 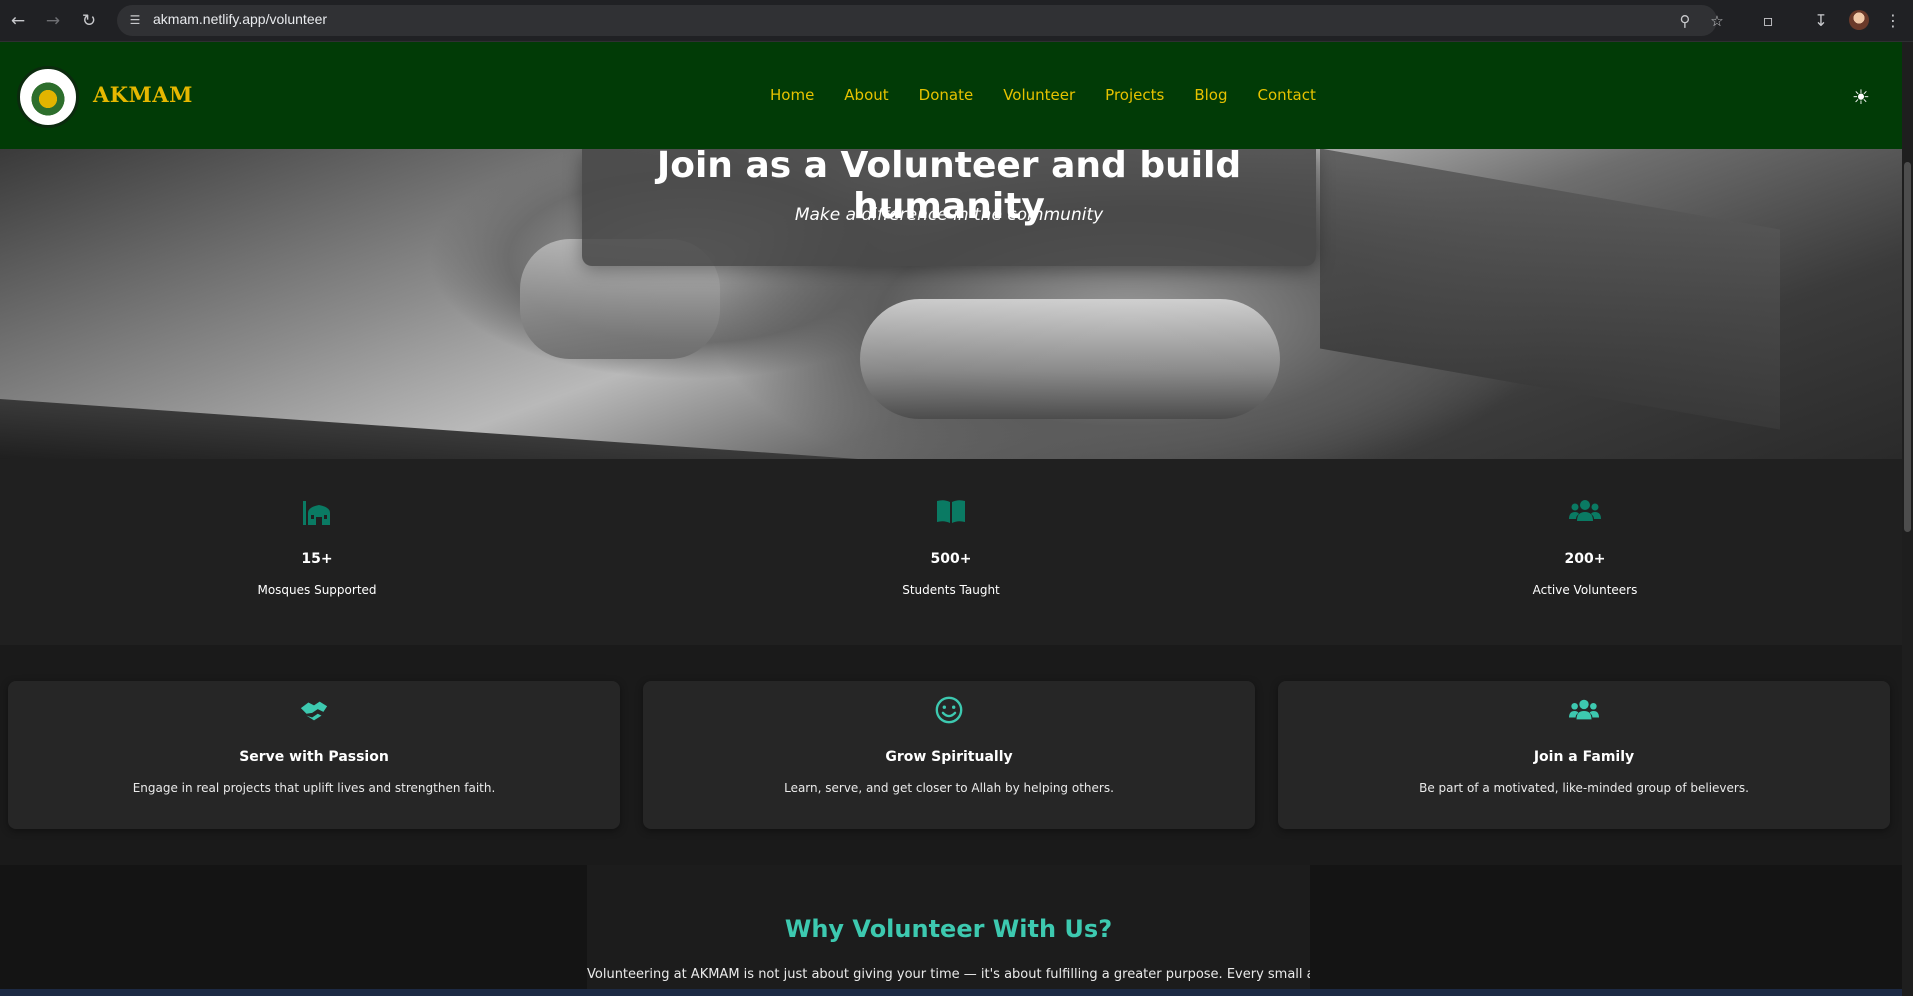 What do you see at coordinates (48, 97) in the screenshot?
I see `akmam-logo` at bounding box center [48, 97].